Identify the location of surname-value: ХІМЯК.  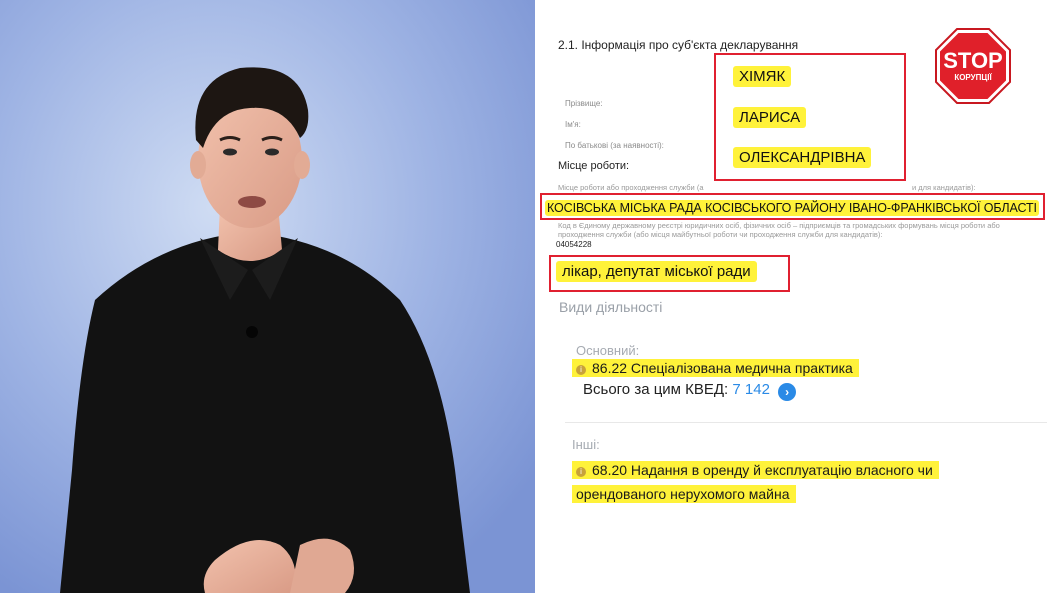
(762, 76).